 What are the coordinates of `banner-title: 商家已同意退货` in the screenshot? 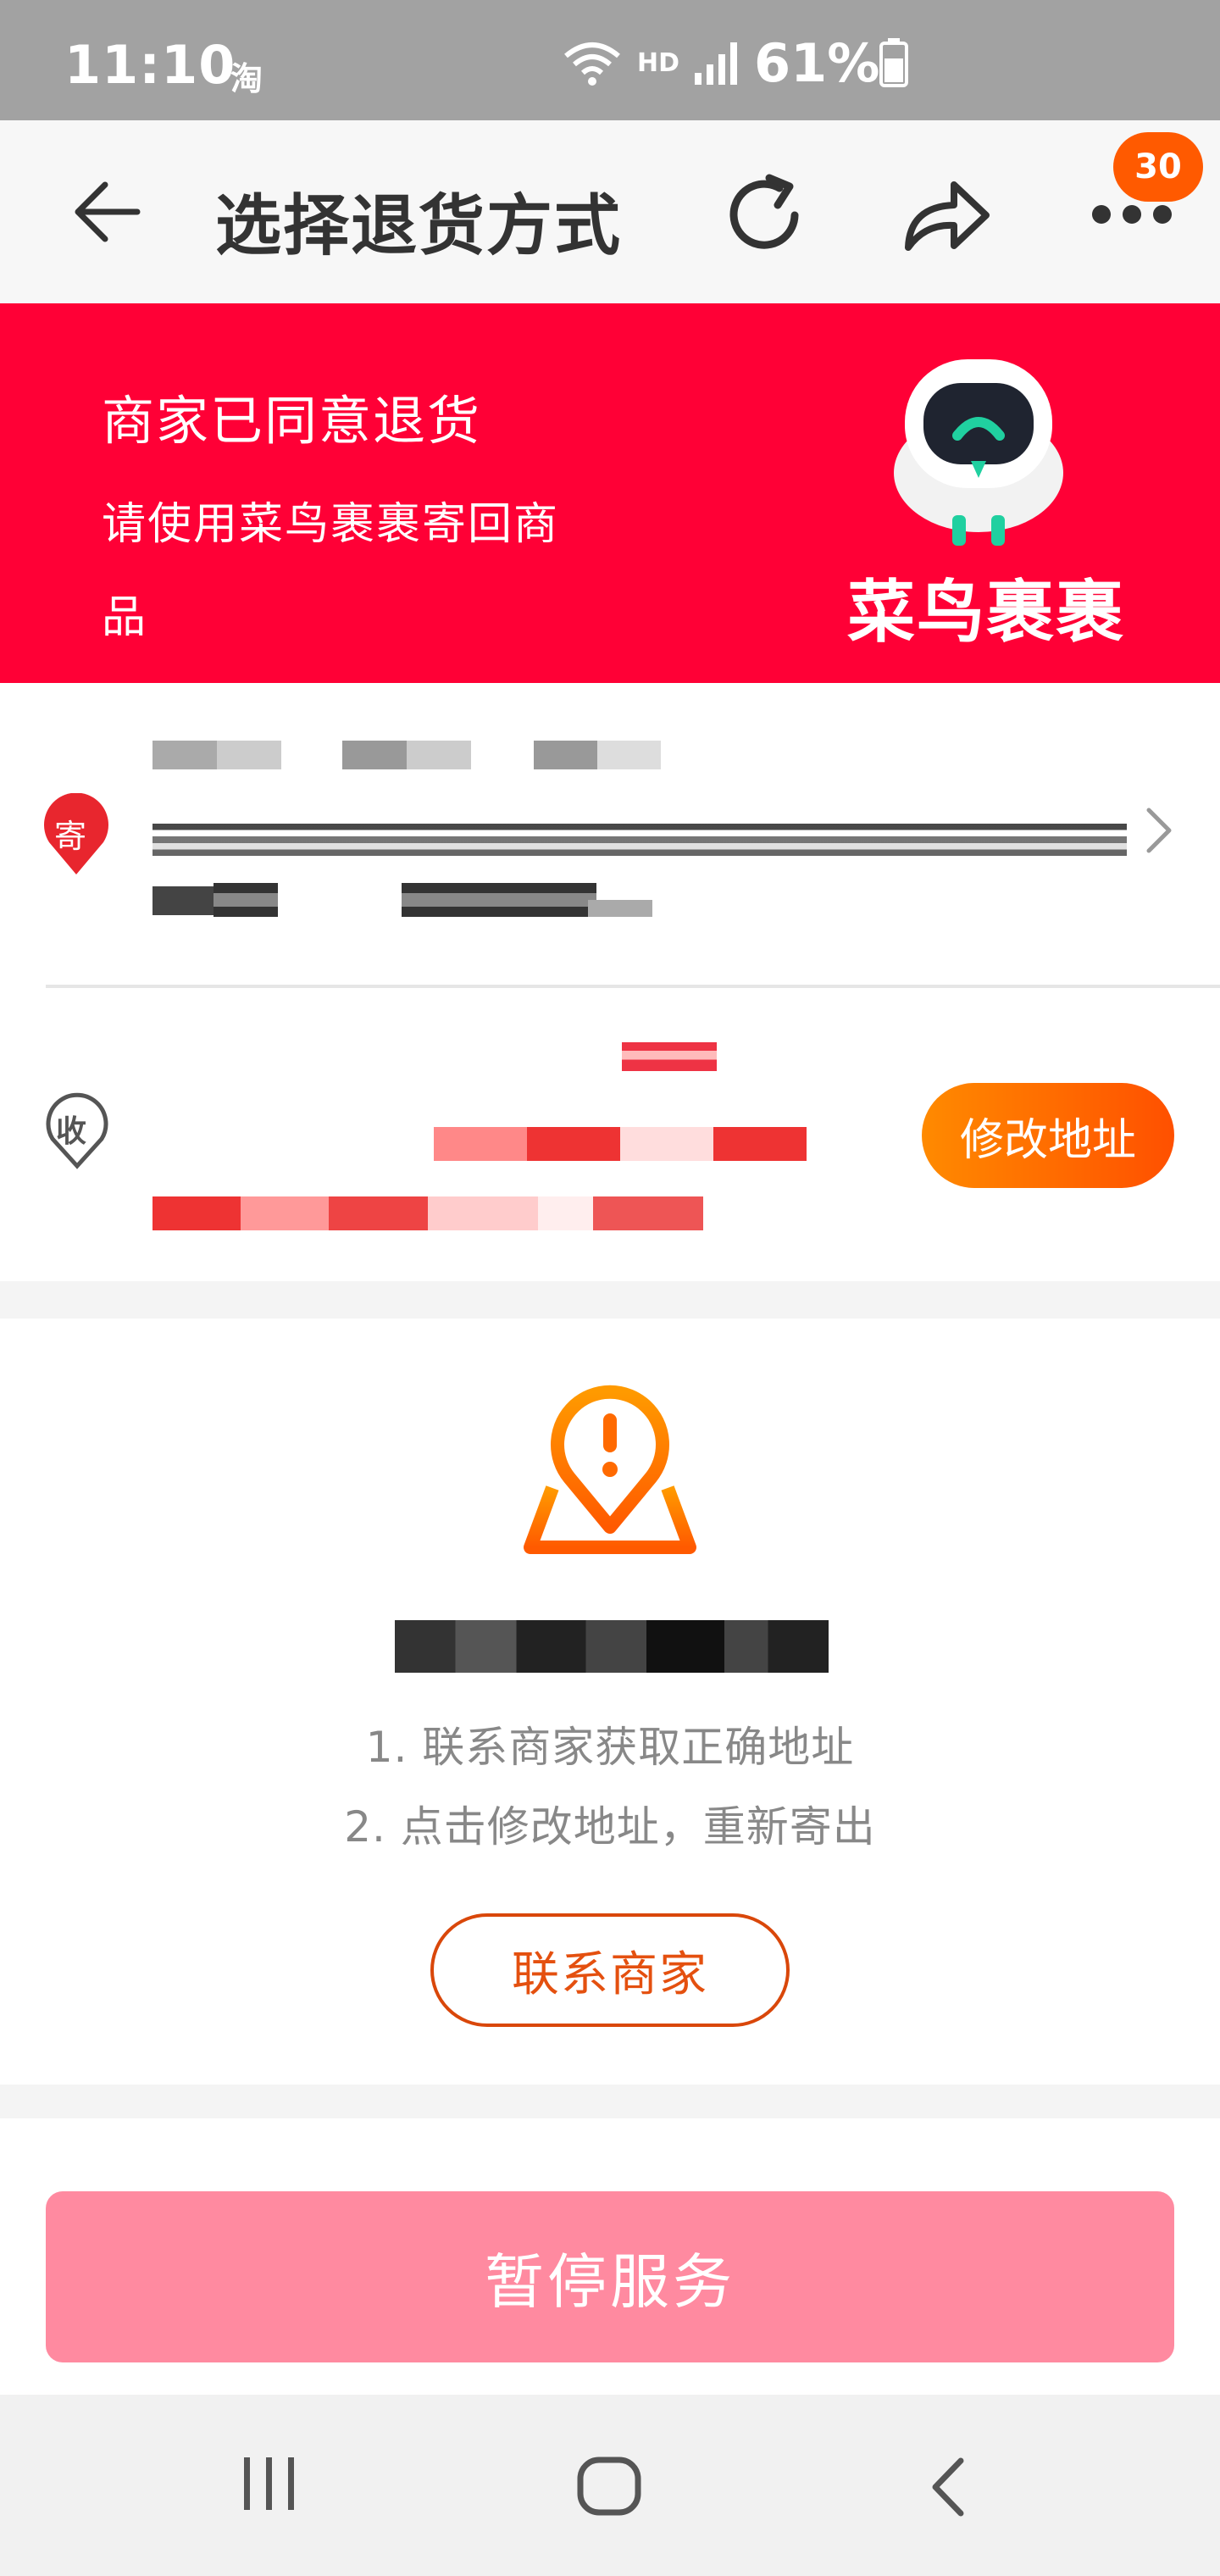 It's located at (292, 421).